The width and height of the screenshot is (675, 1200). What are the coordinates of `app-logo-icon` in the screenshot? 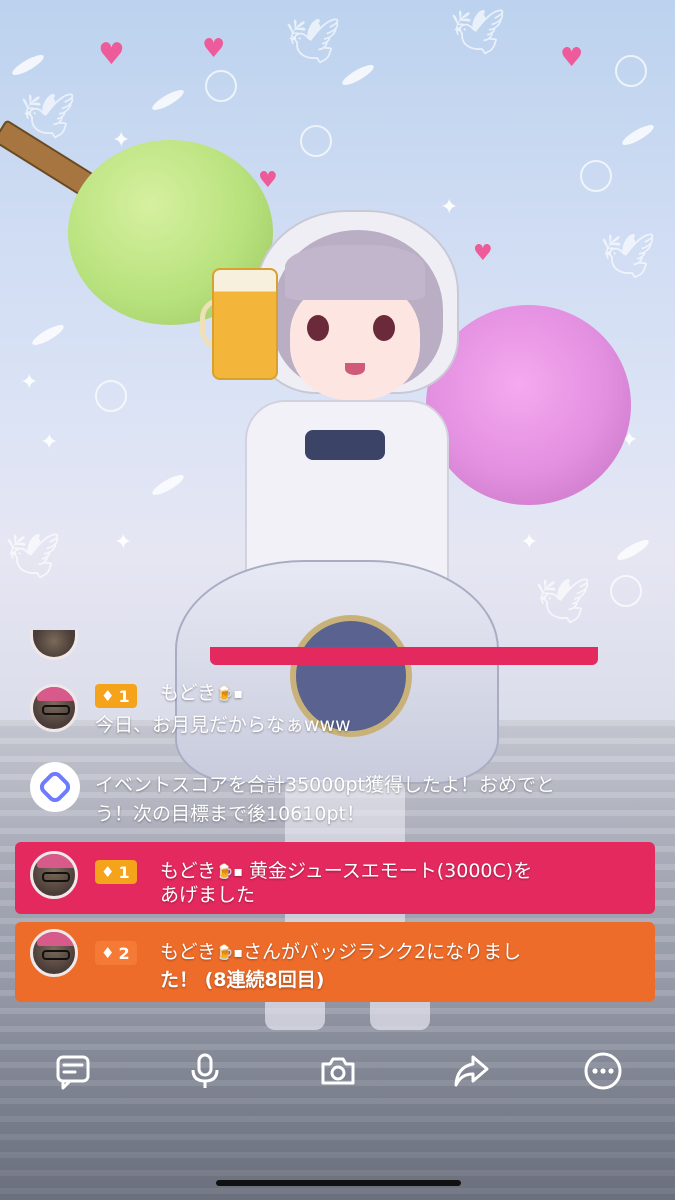 It's located at (55, 787).